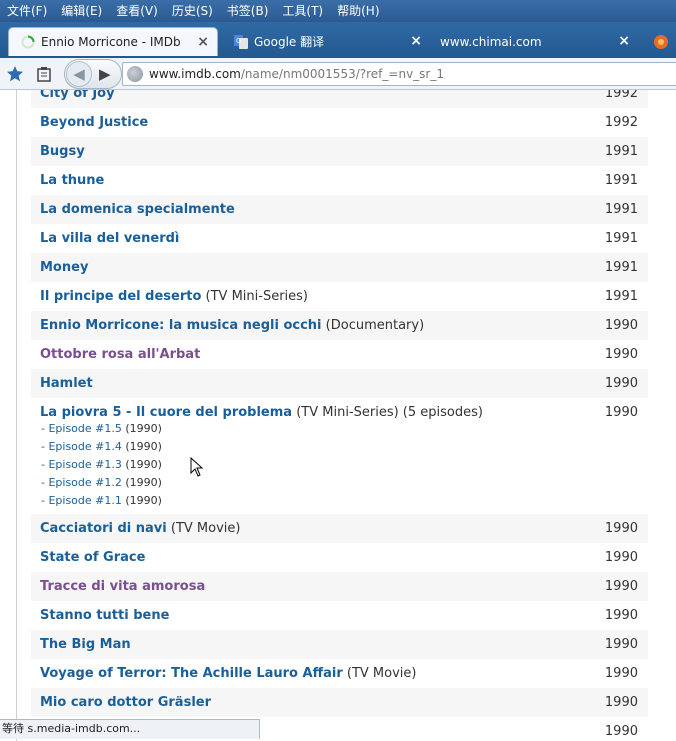 The width and height of the screenshot is (676, 741). I want to click on menu-bookmarks: 书签(B), so click(248, 11).